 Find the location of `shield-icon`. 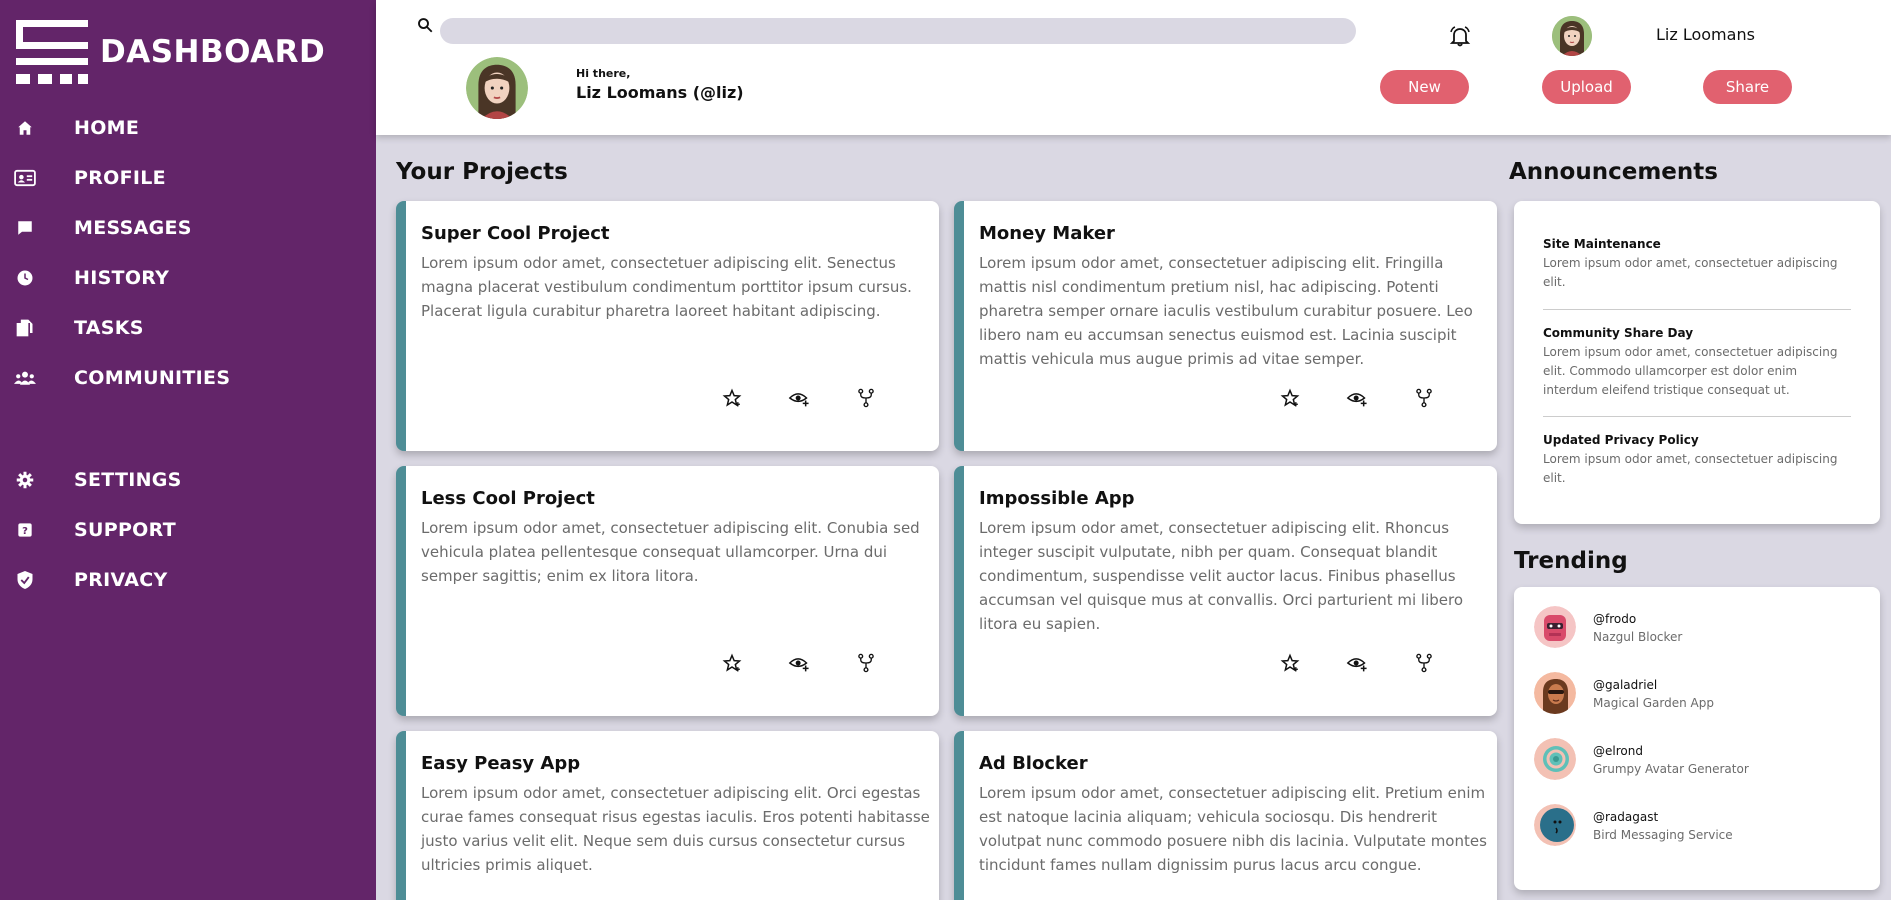

shield-icon is located at coordinates (25, 580).